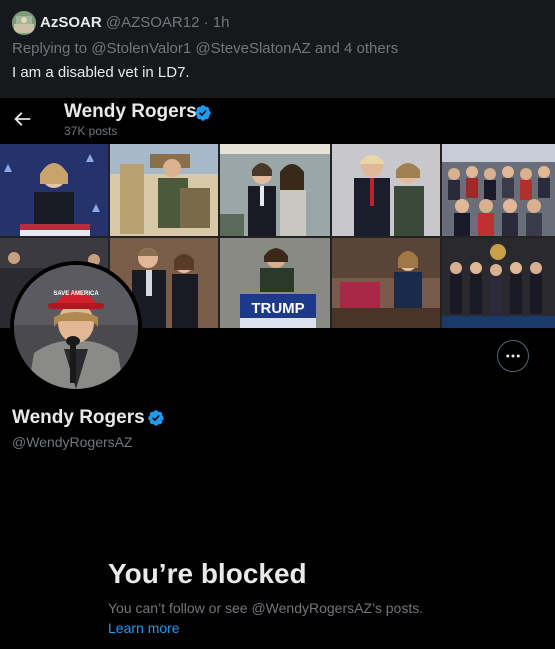 This screenshot has height=649, width=555. I want to click on profile-username: @WendyRogersAZ, so click(72, 442).